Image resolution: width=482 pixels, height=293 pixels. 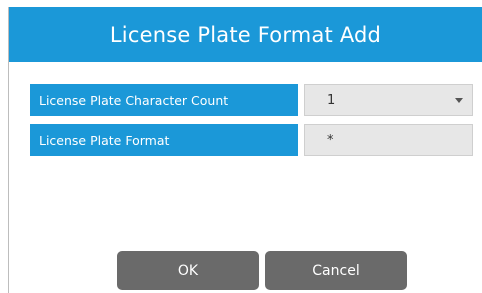 I want to click on plate-format-input: *, so click(x=388, y=140).